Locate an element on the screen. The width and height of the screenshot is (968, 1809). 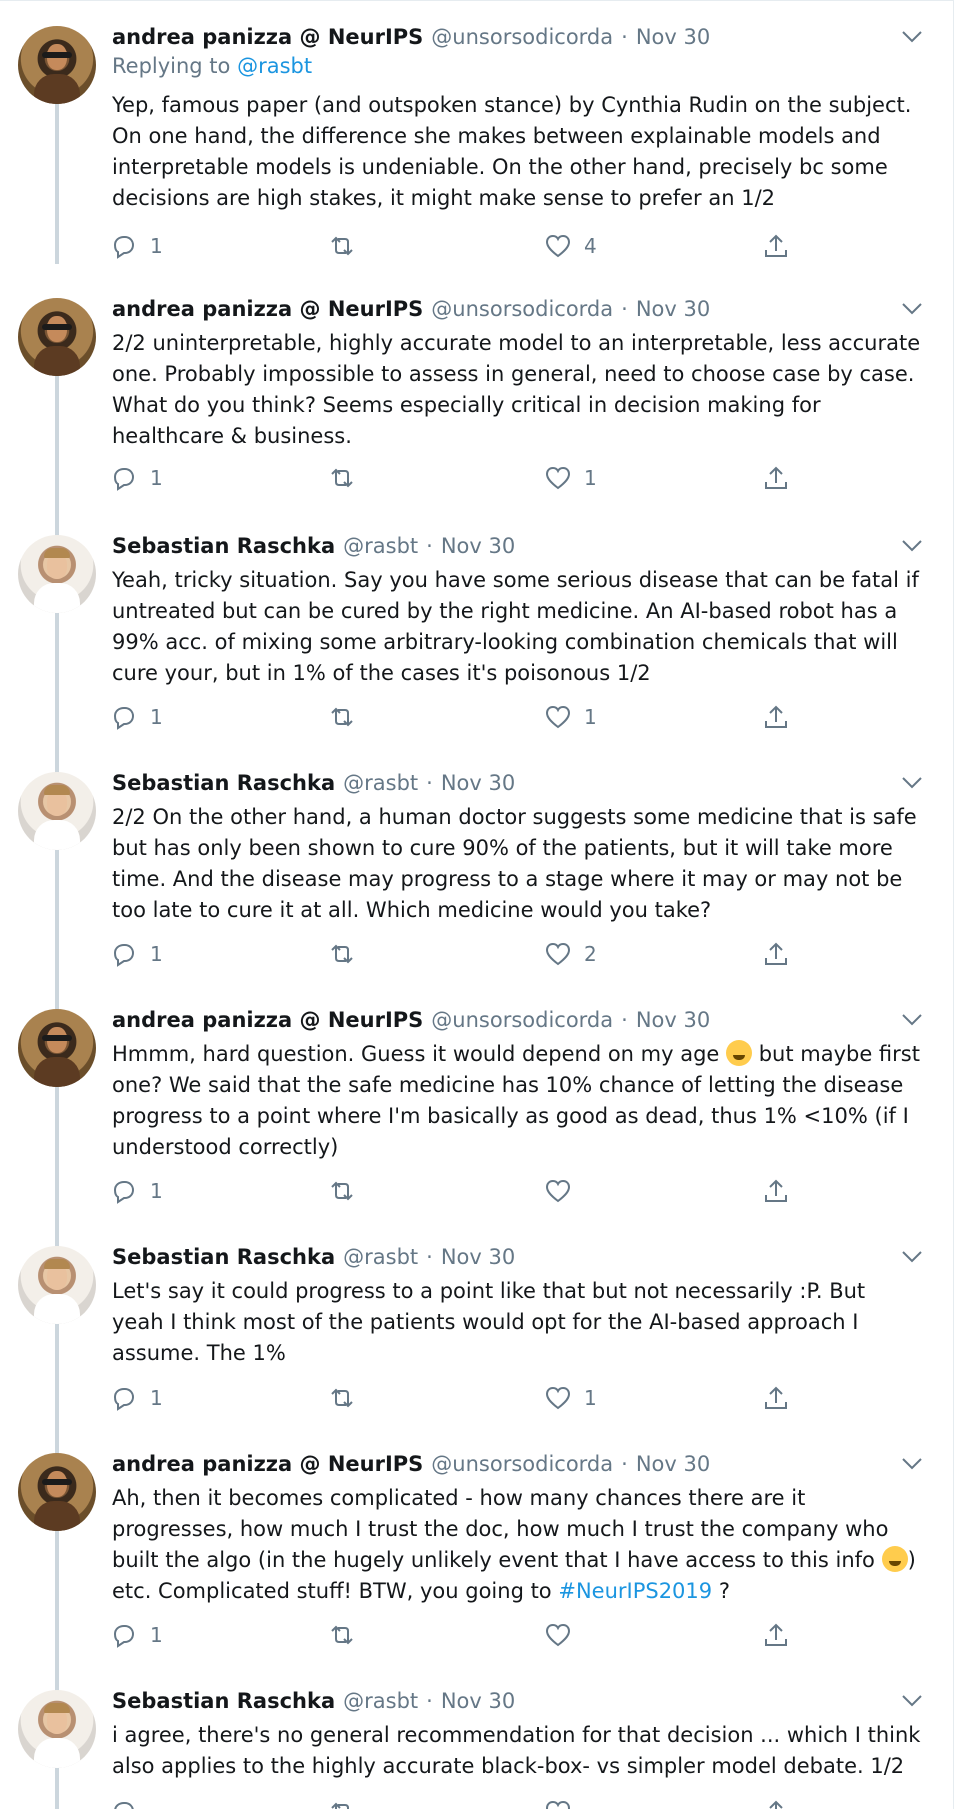
reply-button is located at coordinates (124, 1802).